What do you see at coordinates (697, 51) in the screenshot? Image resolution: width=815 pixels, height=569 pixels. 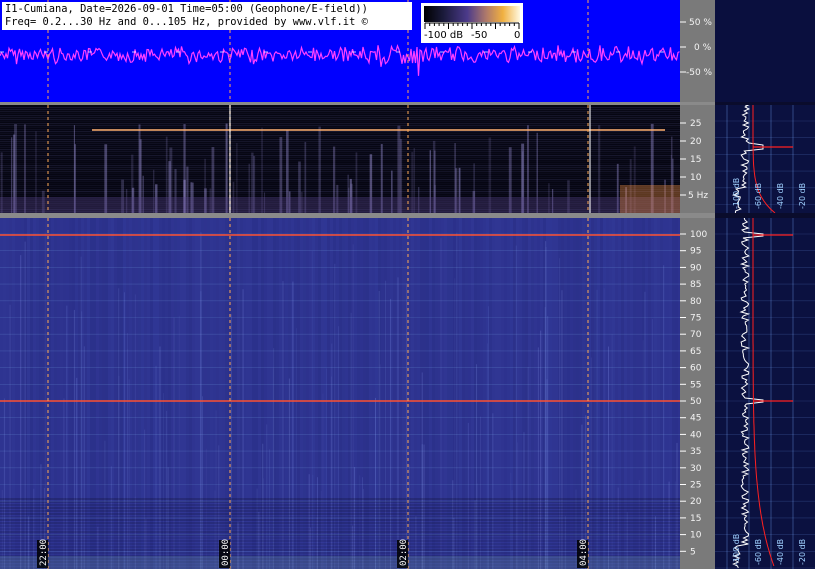 I see `waveform-axis: 50 % 0 % -50 %` at bounding box center [697, 51].